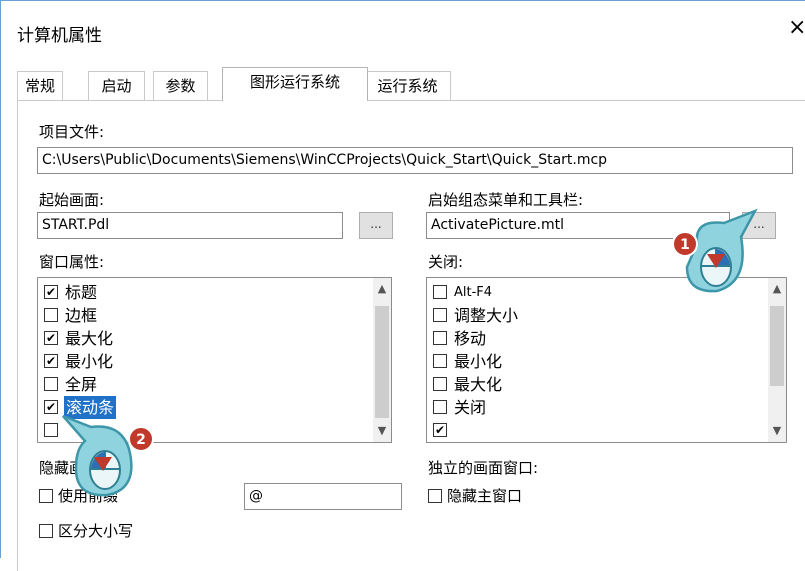 This screenshot has width=805, height=571. What do you see at coordinates (96, 531) in the screenshot?
I see `case-sensitive-label: 区分大小写` at bounding box center [96, 531].